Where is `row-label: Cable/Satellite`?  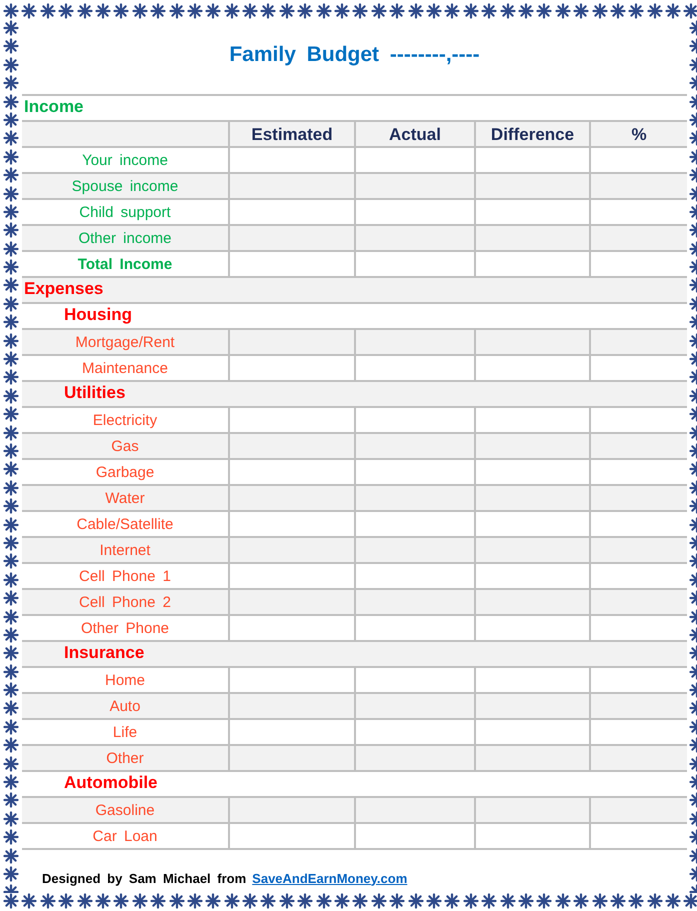
row-label: Cable/Satellite is located at coordinates (125, 525).